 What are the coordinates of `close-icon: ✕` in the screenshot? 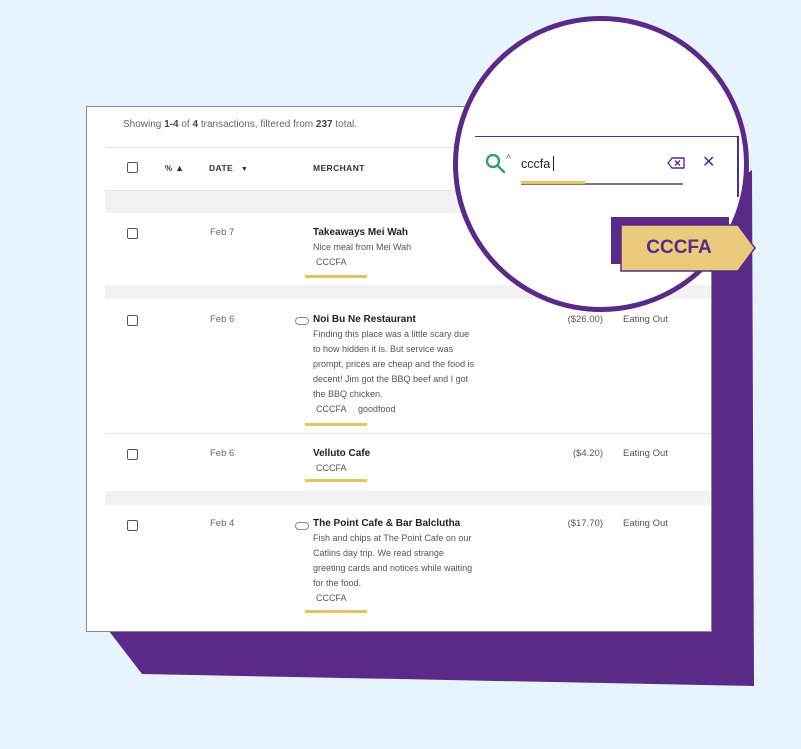 It's located at (708, 162).